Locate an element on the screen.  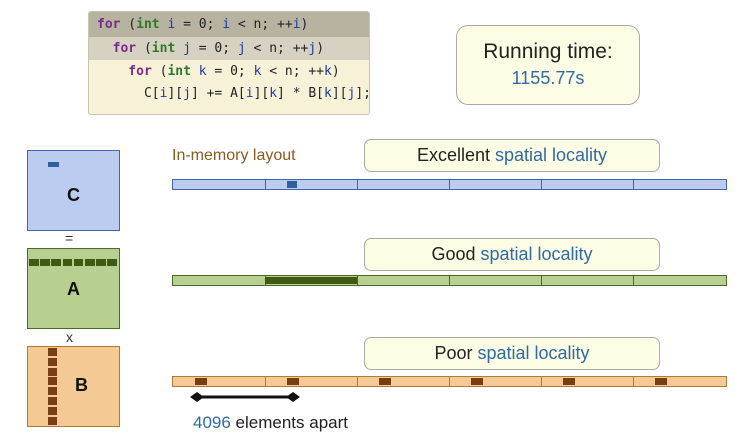
code-line-3: for (int k = 0; k < n; ++k) is located at coordinates (218, 71).